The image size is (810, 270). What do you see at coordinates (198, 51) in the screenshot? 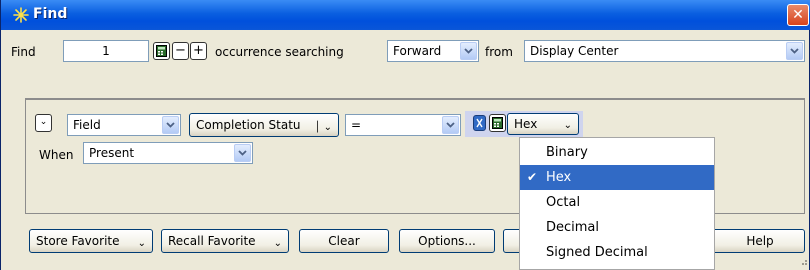
I see `increment-button: +` at bounding box center [198, 51].